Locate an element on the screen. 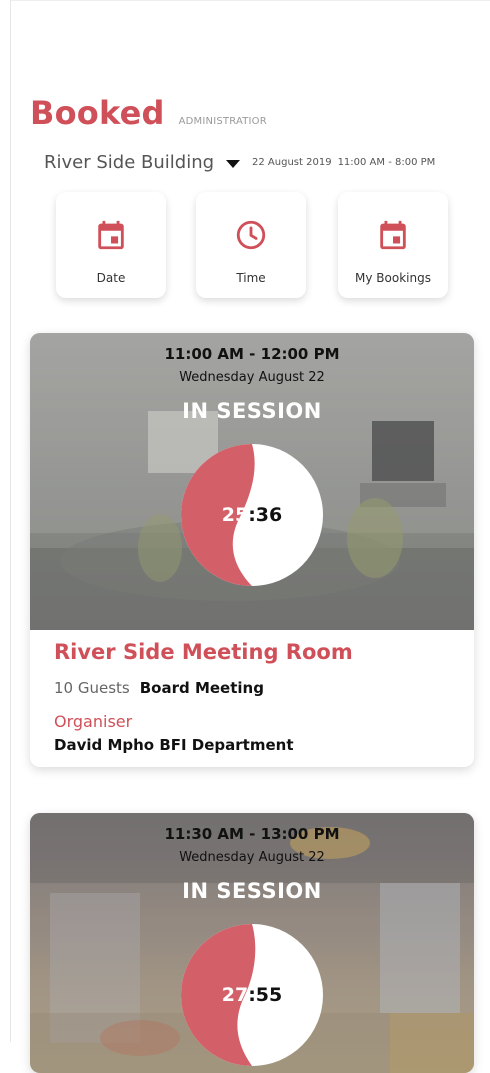 This screenshot has height=1073, width=490. timer-seconds: :55 is located at coordinates (265, 995).